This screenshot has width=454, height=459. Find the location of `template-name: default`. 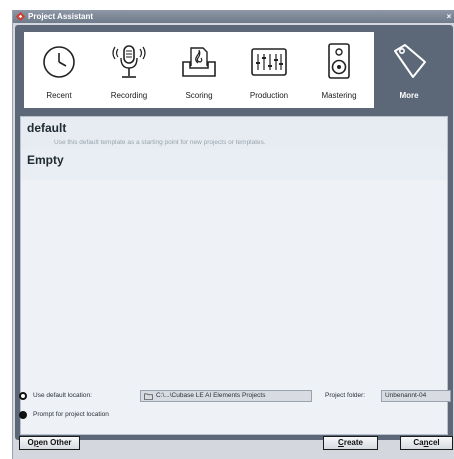

template-name: default is located at coordinates (47, 128).